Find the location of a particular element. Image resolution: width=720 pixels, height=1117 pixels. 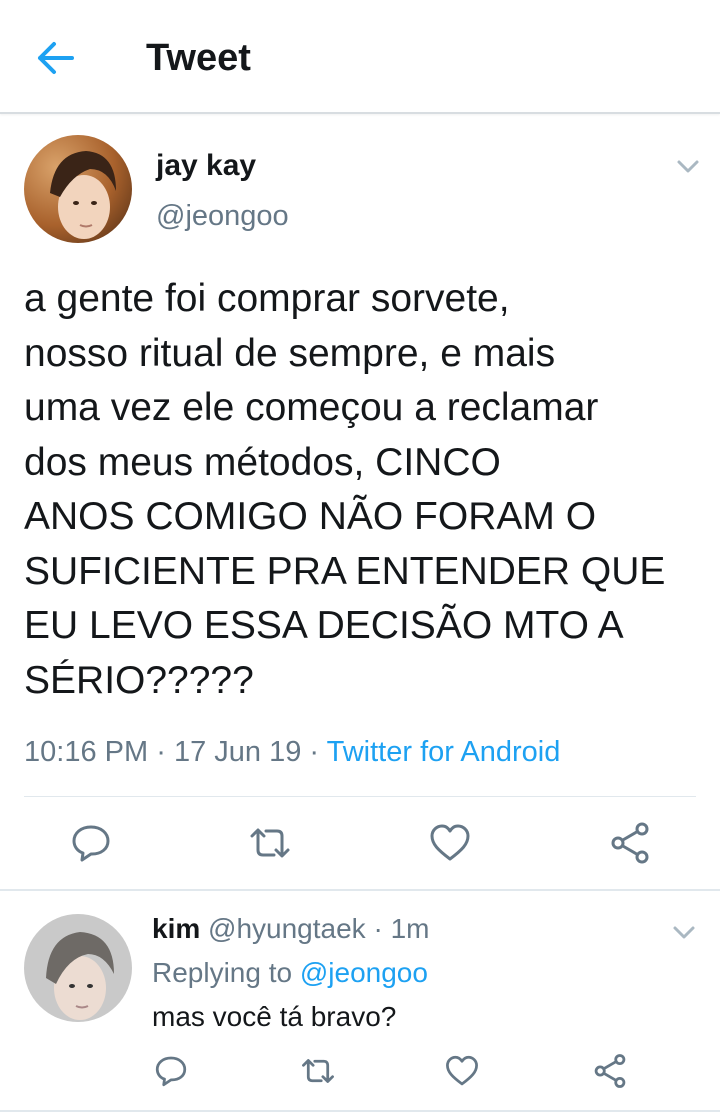

reply-header: kim @hyungtaek · 1m is located at coordinates (290, 929).